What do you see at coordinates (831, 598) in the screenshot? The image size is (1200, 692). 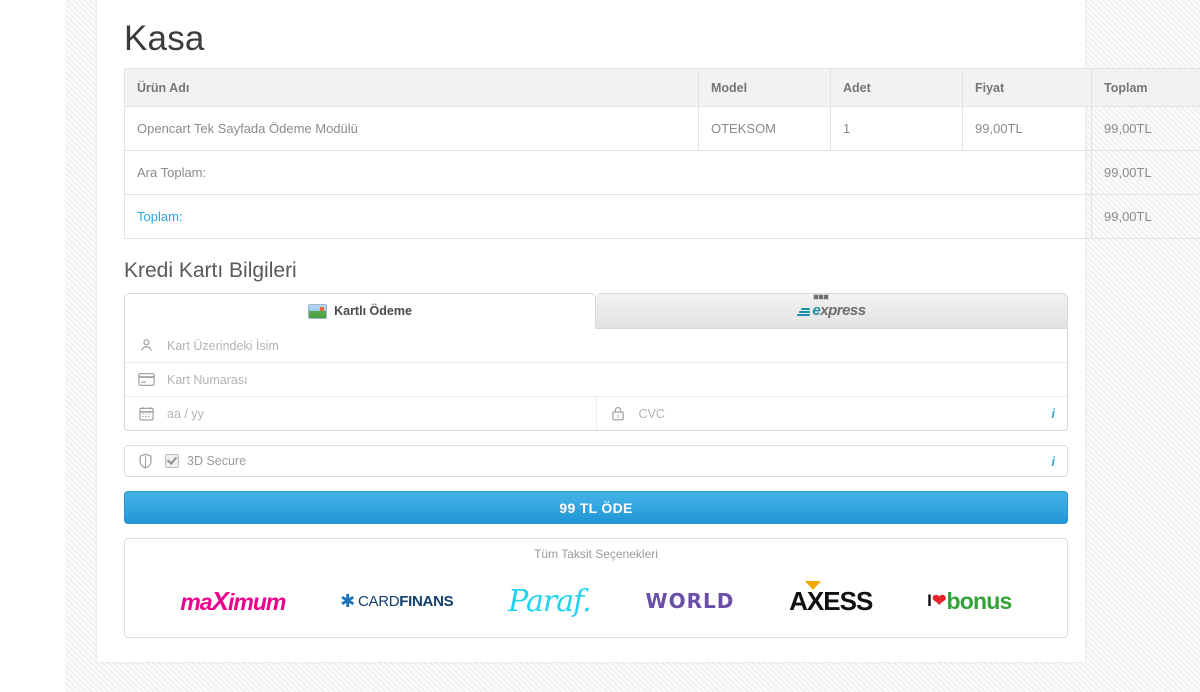 I see `axess-logo: AXESS` at bounding box center [831, 598].